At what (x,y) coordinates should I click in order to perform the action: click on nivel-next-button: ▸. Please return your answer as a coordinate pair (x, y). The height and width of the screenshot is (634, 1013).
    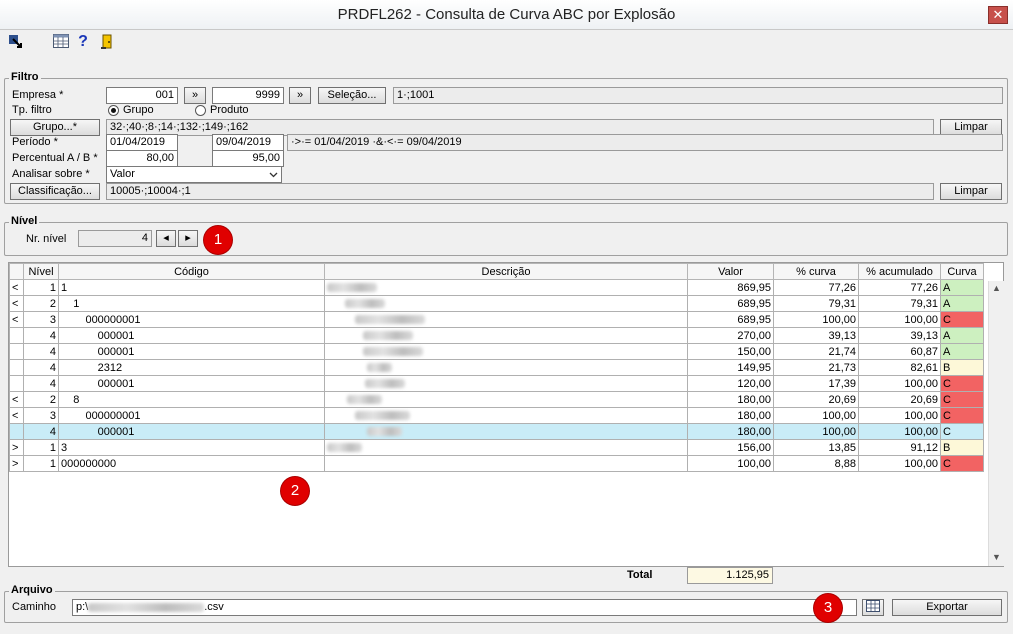
    Looking at the image, I should click on (188, 238).